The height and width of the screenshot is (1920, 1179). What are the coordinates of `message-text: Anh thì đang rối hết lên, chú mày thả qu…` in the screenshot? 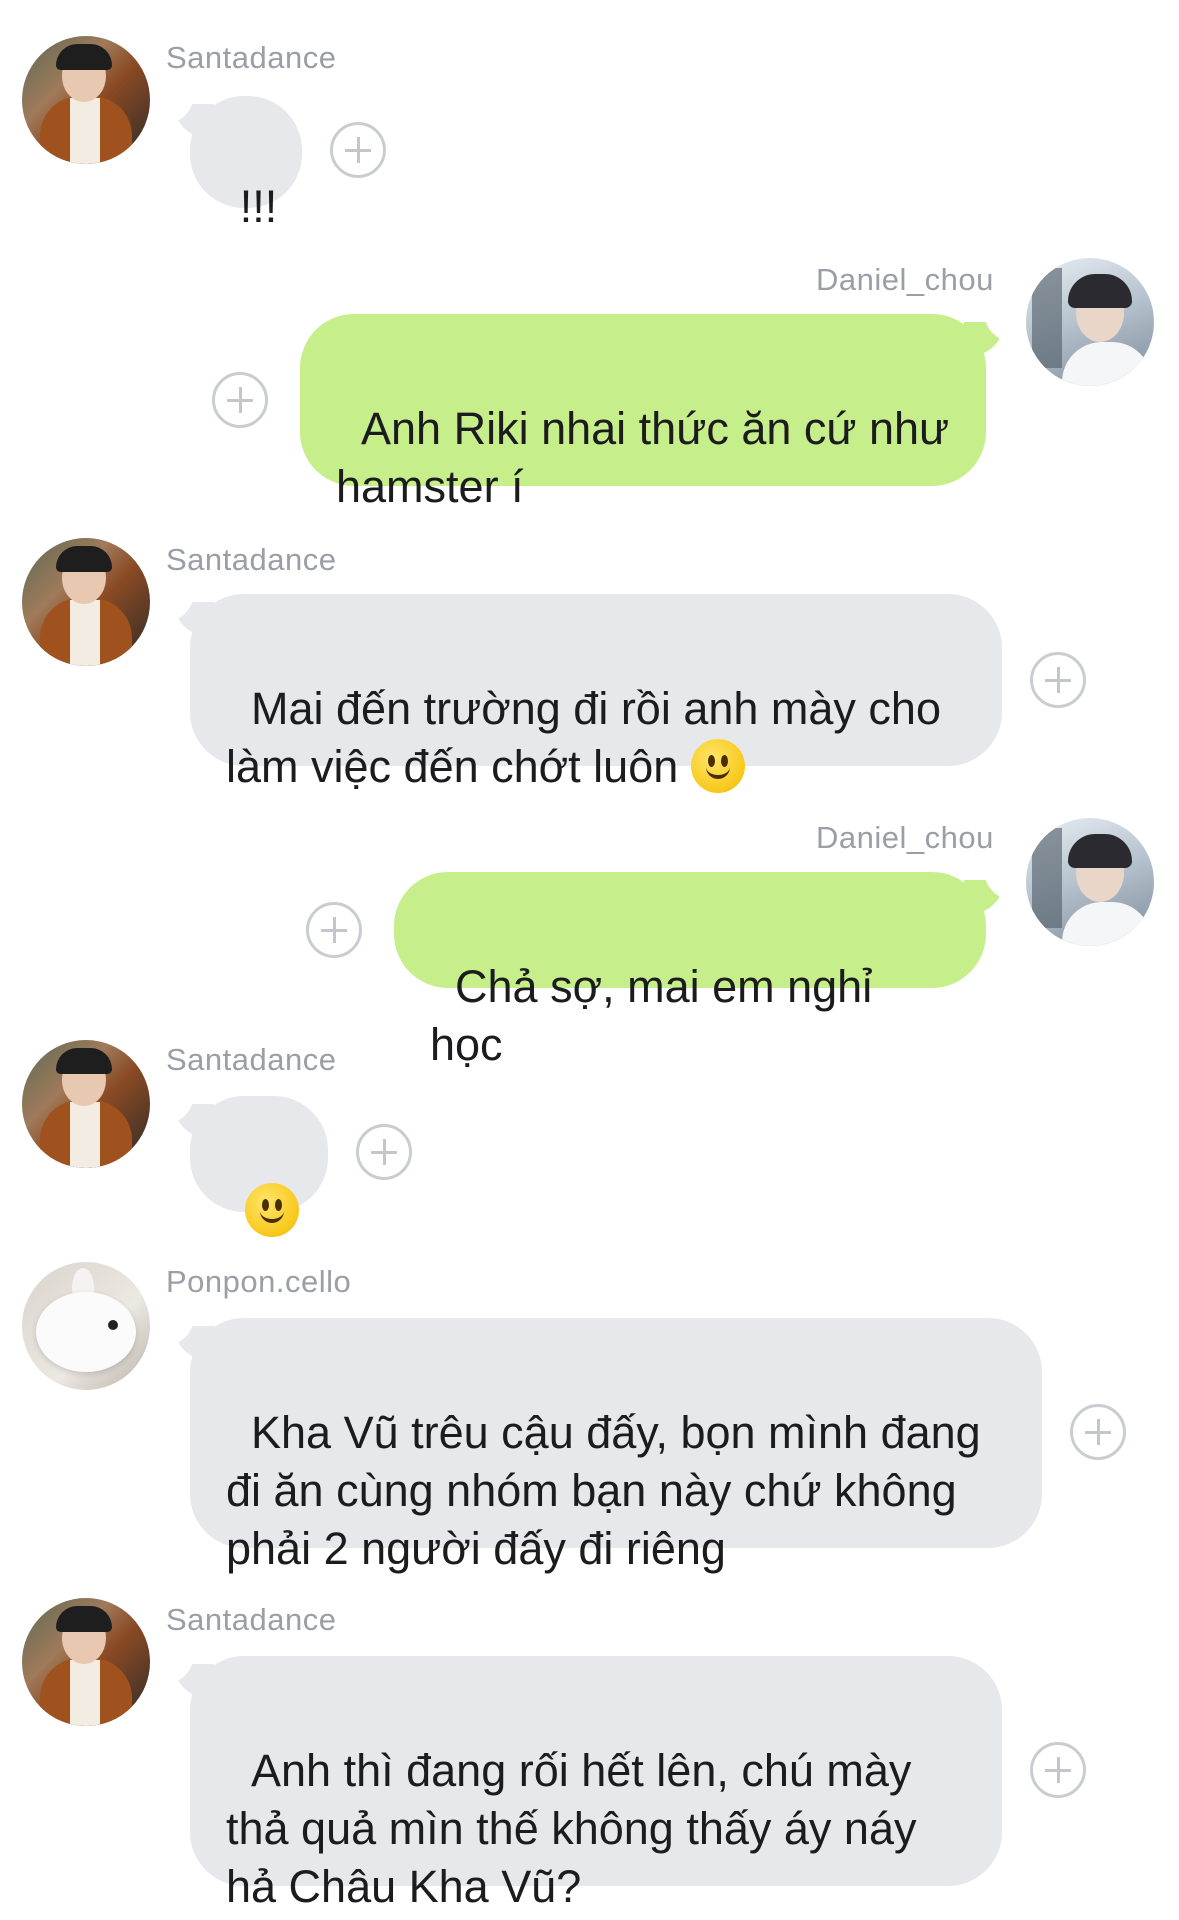 It's located at (577, 1828).